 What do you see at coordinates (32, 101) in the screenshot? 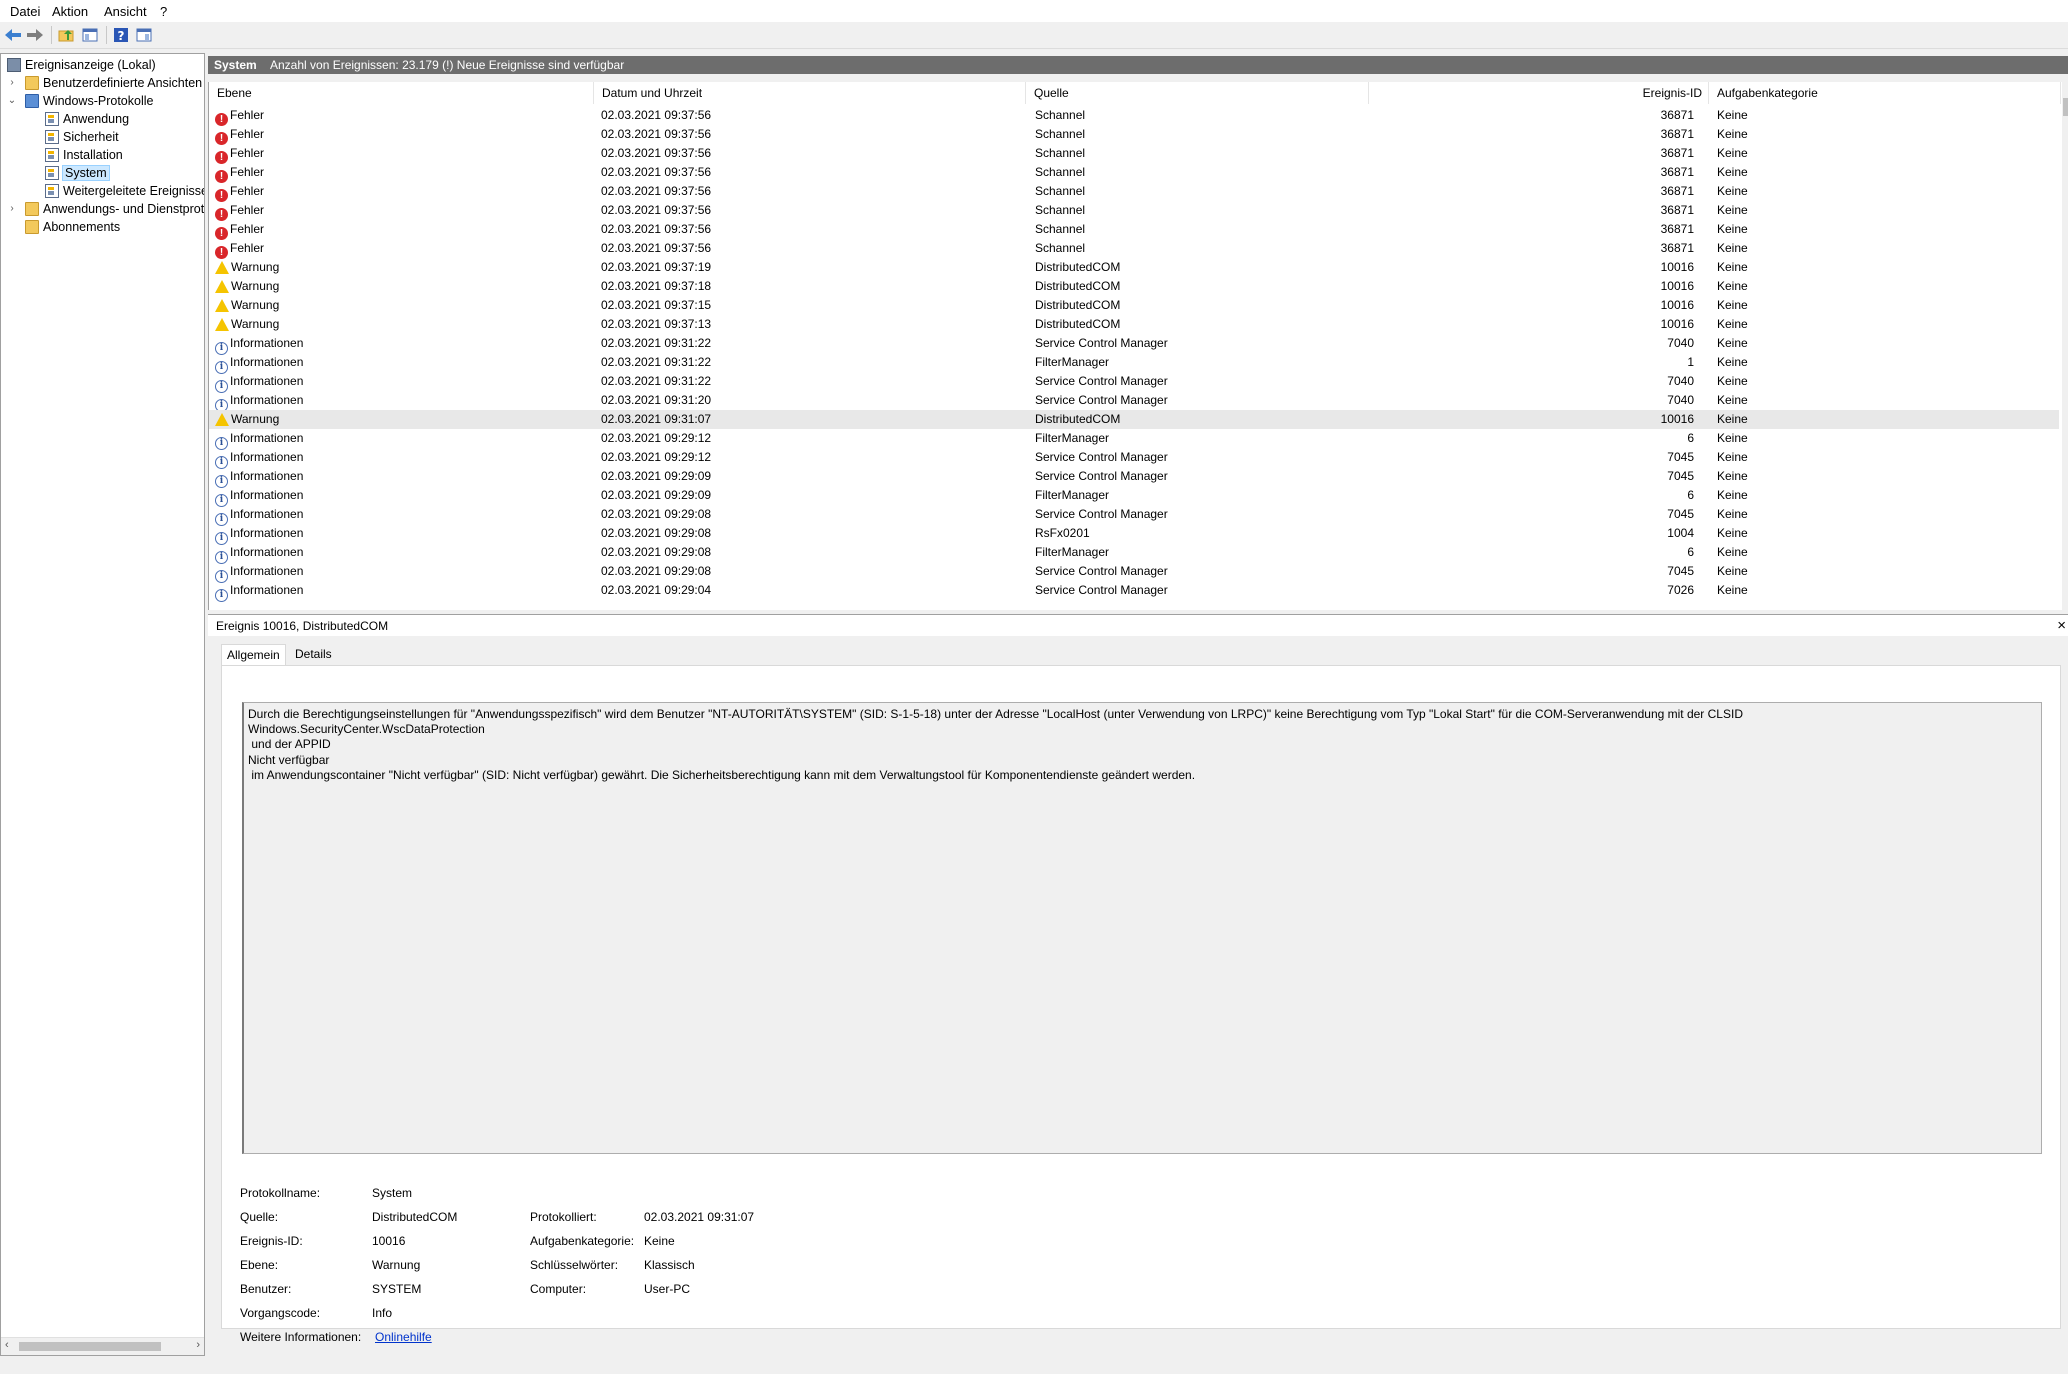
I see `windows-logs-icon` at bounding box center [32, 101].